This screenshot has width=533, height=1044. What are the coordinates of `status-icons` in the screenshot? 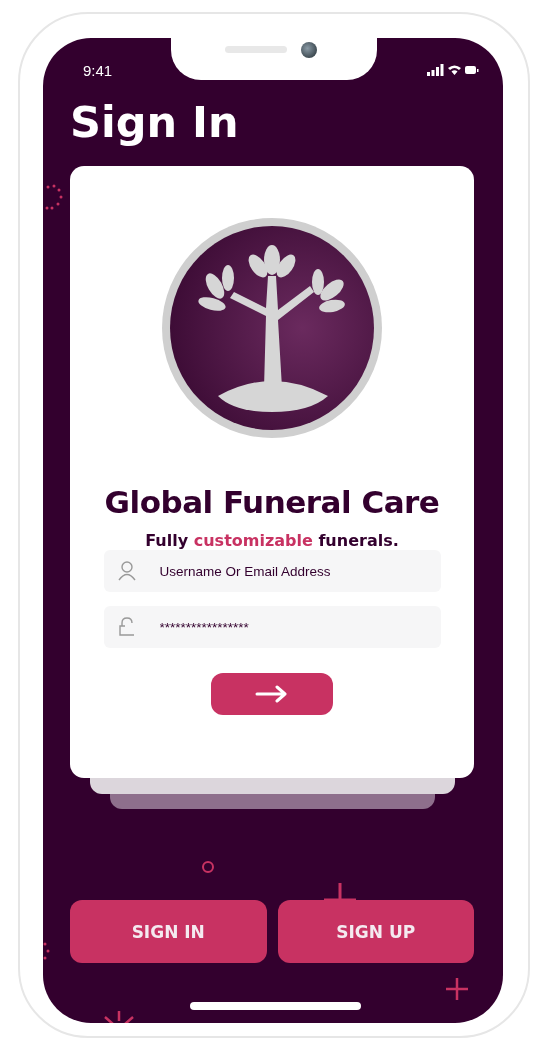 It's located at (453, 70).